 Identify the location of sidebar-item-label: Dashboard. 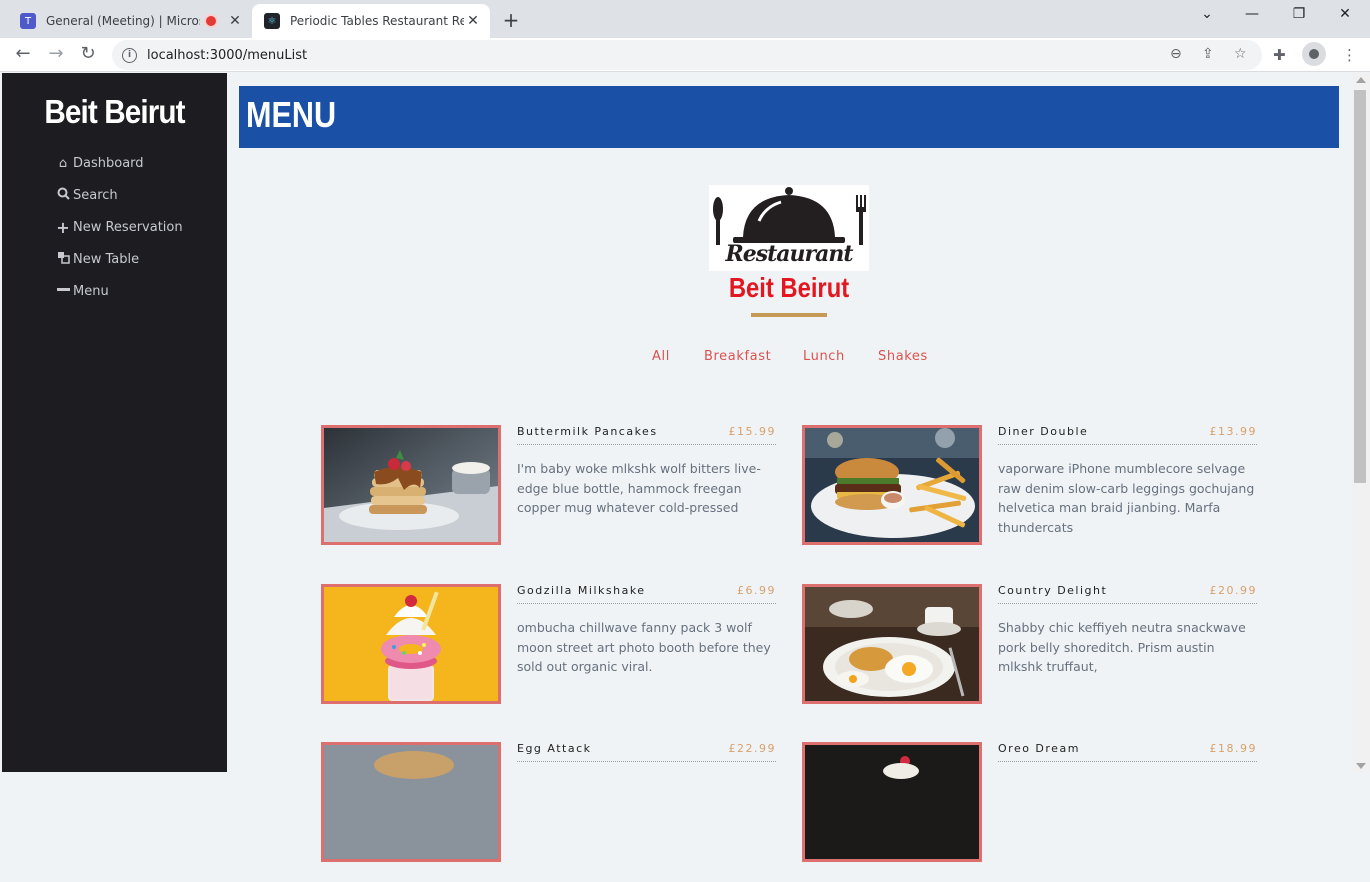
(108, 163).